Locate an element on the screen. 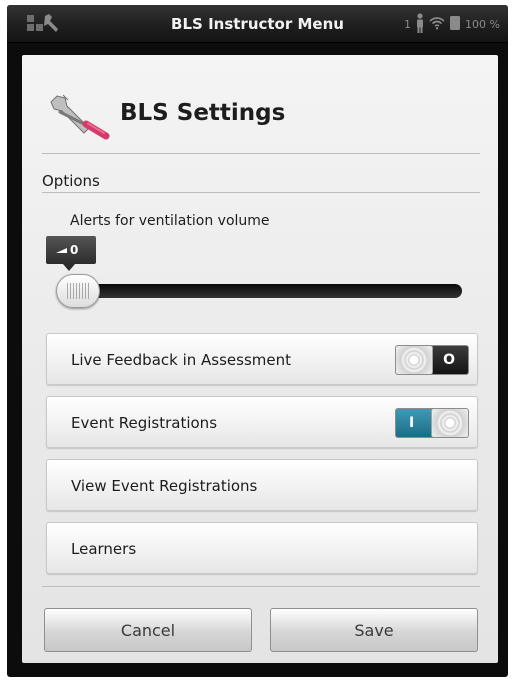 This screenshot has height=682, width=515. toggle-state-text: O is located at coordinates (449, 360).